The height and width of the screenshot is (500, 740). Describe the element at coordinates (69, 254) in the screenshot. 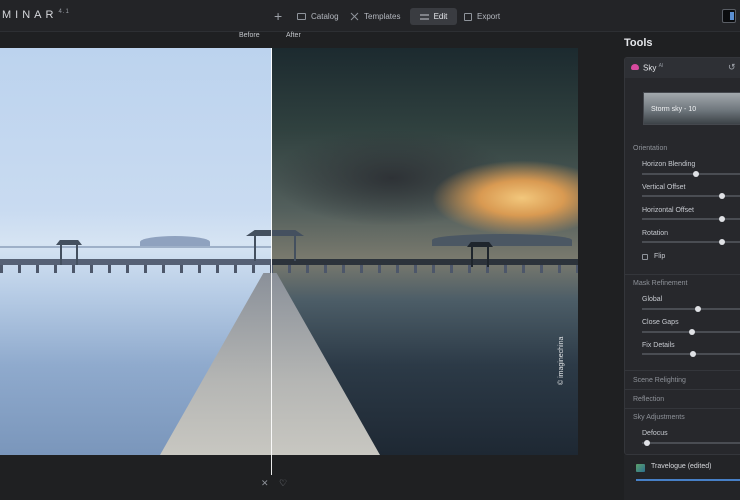

I see `pavilion-left` at that location.